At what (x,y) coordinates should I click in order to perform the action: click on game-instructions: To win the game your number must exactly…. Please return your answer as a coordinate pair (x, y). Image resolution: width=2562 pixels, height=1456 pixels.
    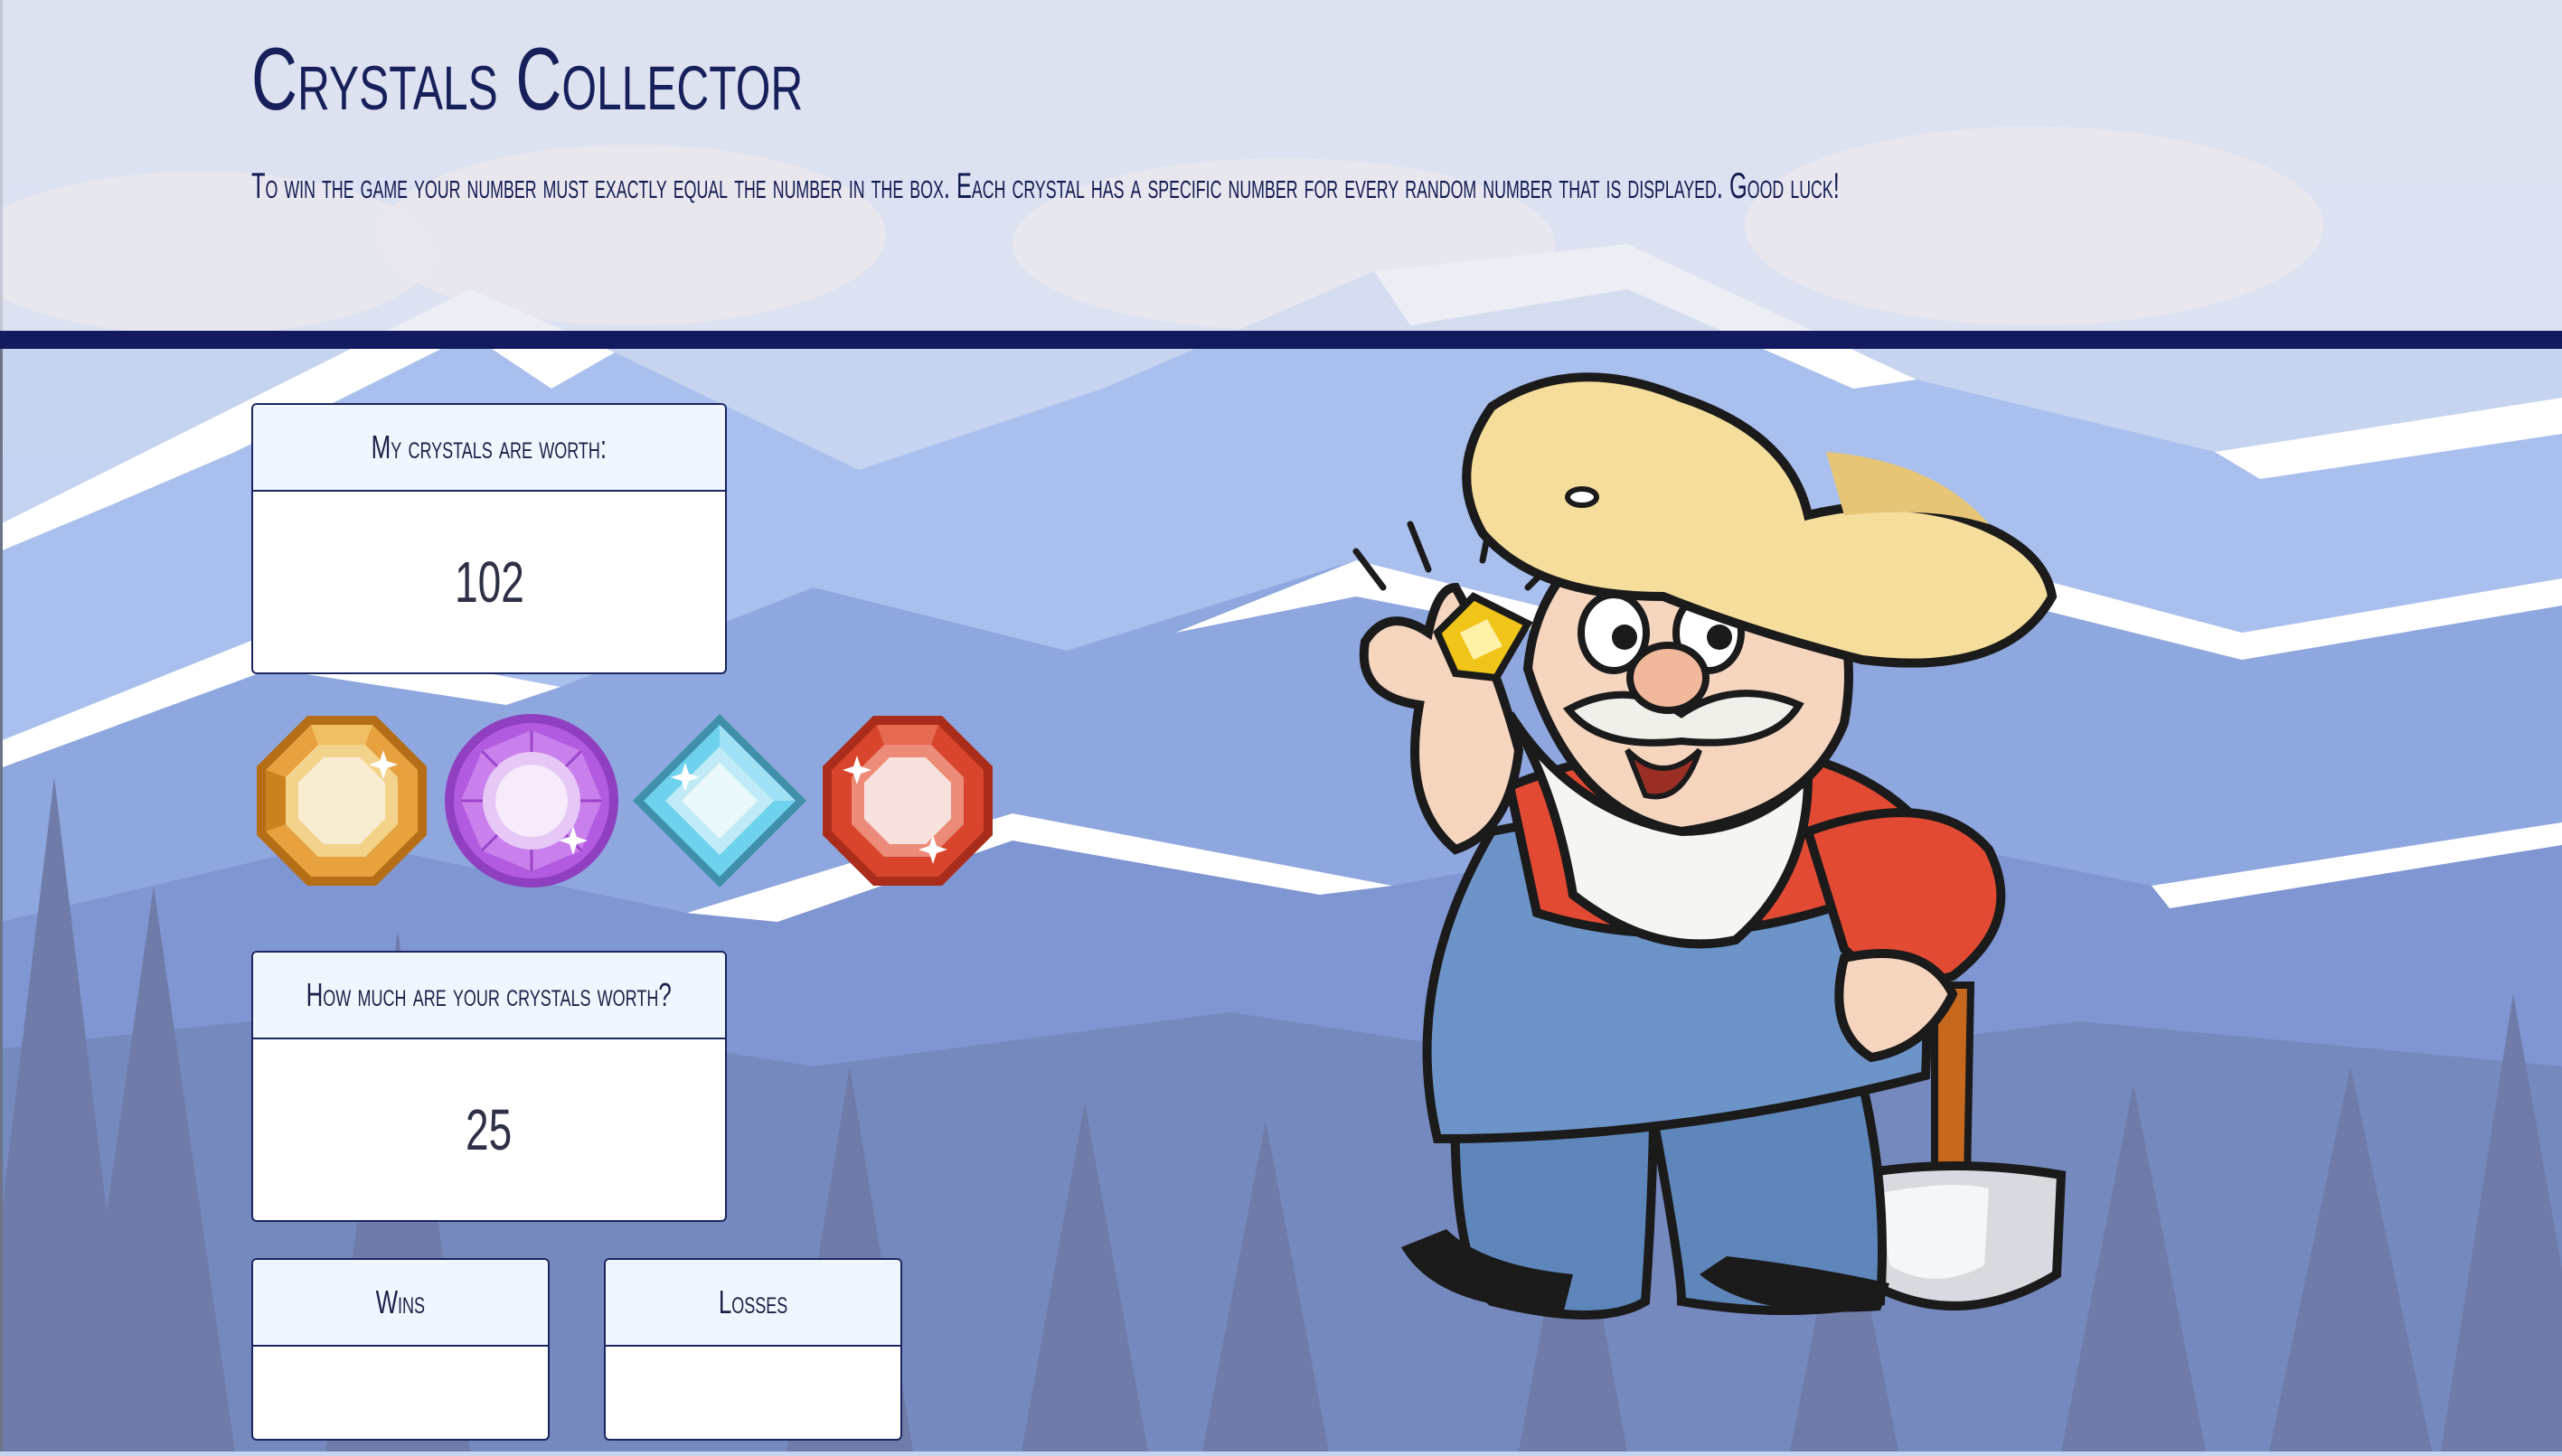
    Looking at the image, I should click on (1045, 186).